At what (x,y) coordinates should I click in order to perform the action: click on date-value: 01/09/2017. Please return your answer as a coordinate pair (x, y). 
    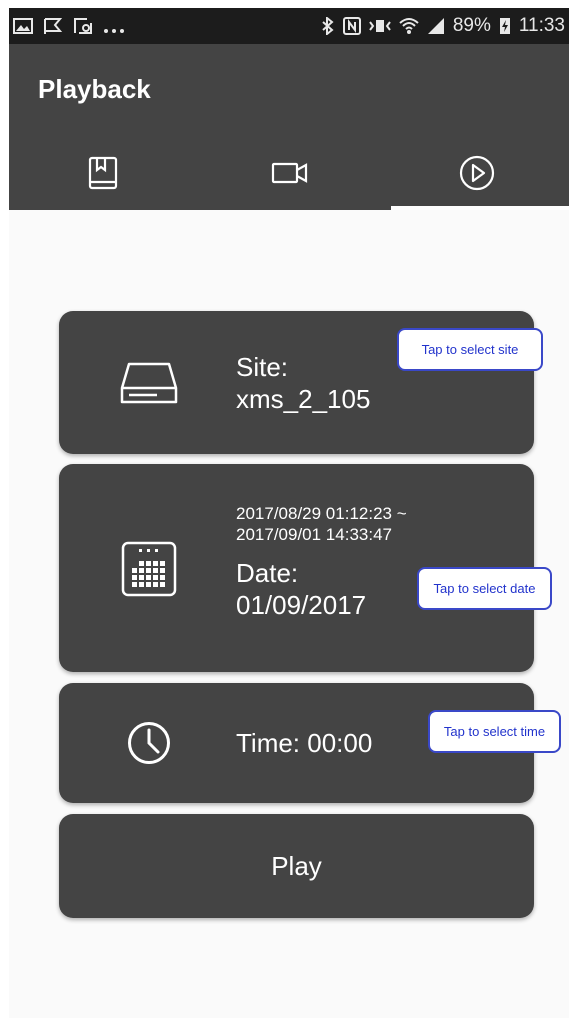
    Looking at the image, I should click on (301, 605).